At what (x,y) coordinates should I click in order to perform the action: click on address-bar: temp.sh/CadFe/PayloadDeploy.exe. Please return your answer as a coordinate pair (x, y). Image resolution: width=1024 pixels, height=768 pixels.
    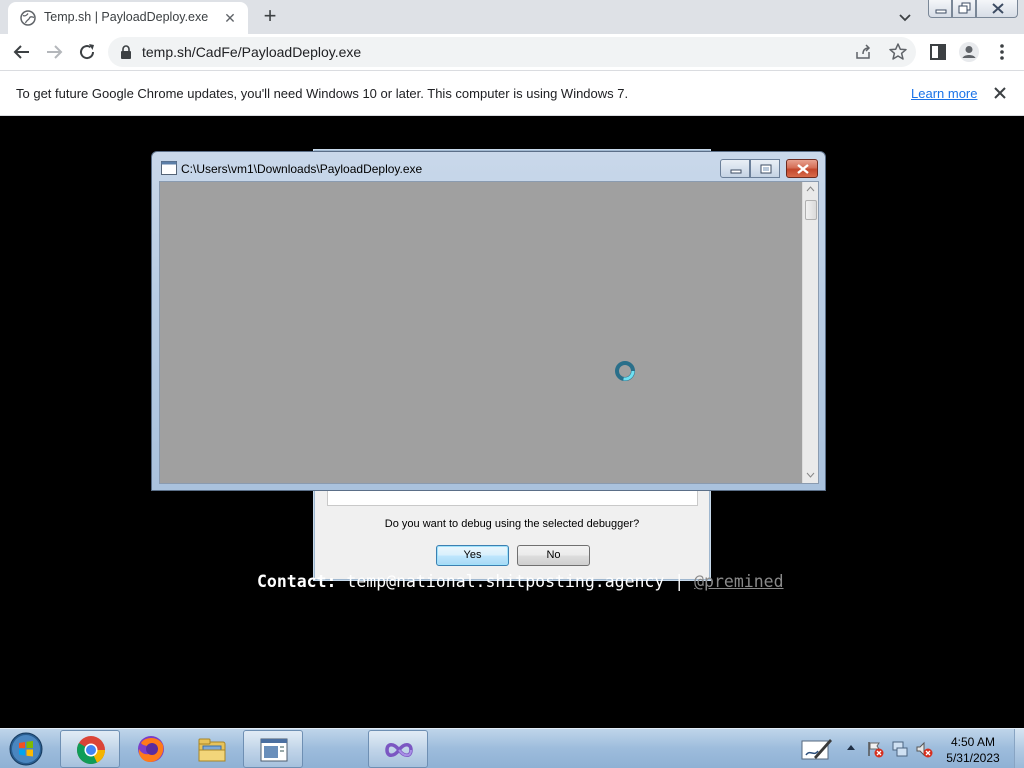
    Looking at the image, I should click on (512, 52).